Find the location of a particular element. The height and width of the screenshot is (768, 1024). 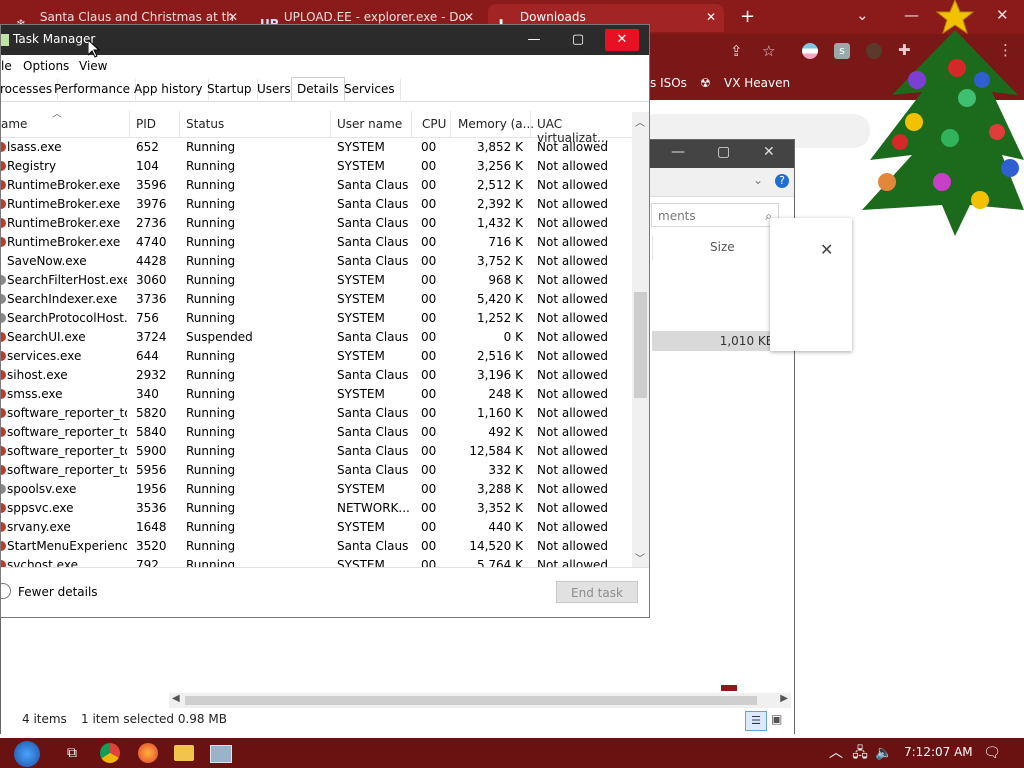

notification-center-icon: 🗨 is located at coordinates (992, 753).